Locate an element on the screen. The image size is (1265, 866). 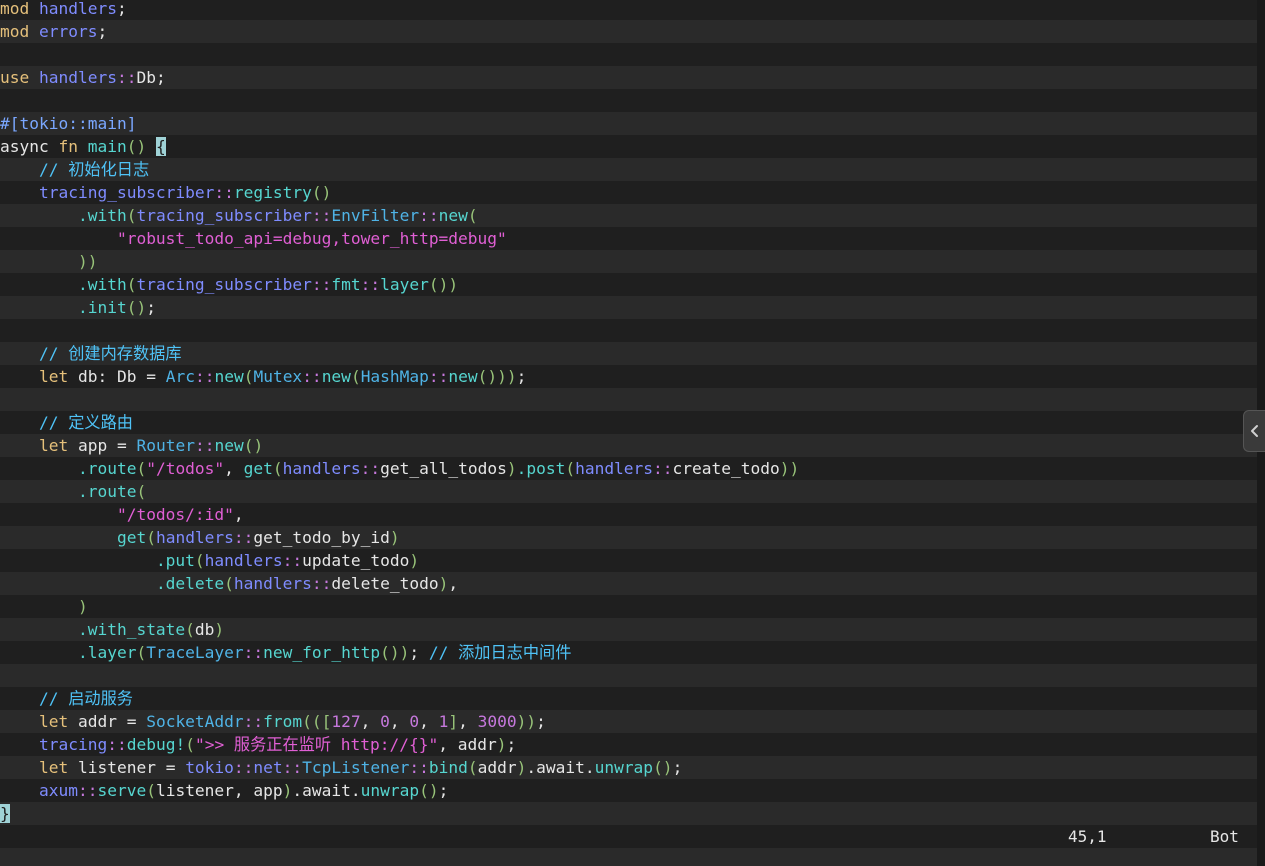
code-line: // 初始化日志 is located at coordinates (628, 169).